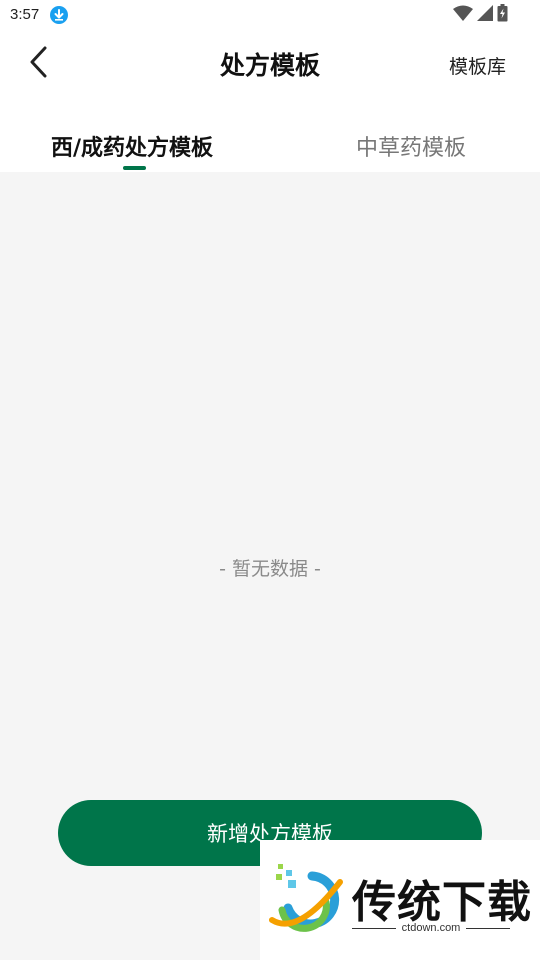 The height and width of the screenshot is (960, 540). What do you see at coordinates (134, 168) in the screenshot?
I see `active-tab-indicator` at bounding box center [134, 168].